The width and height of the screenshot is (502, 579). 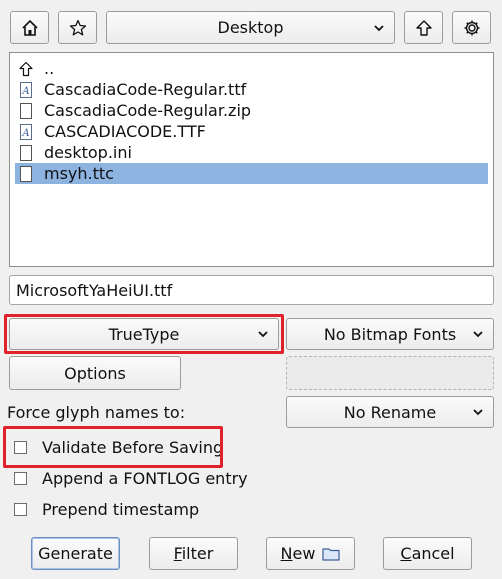 I want to click on home-icon, so click(x=29, y=27).